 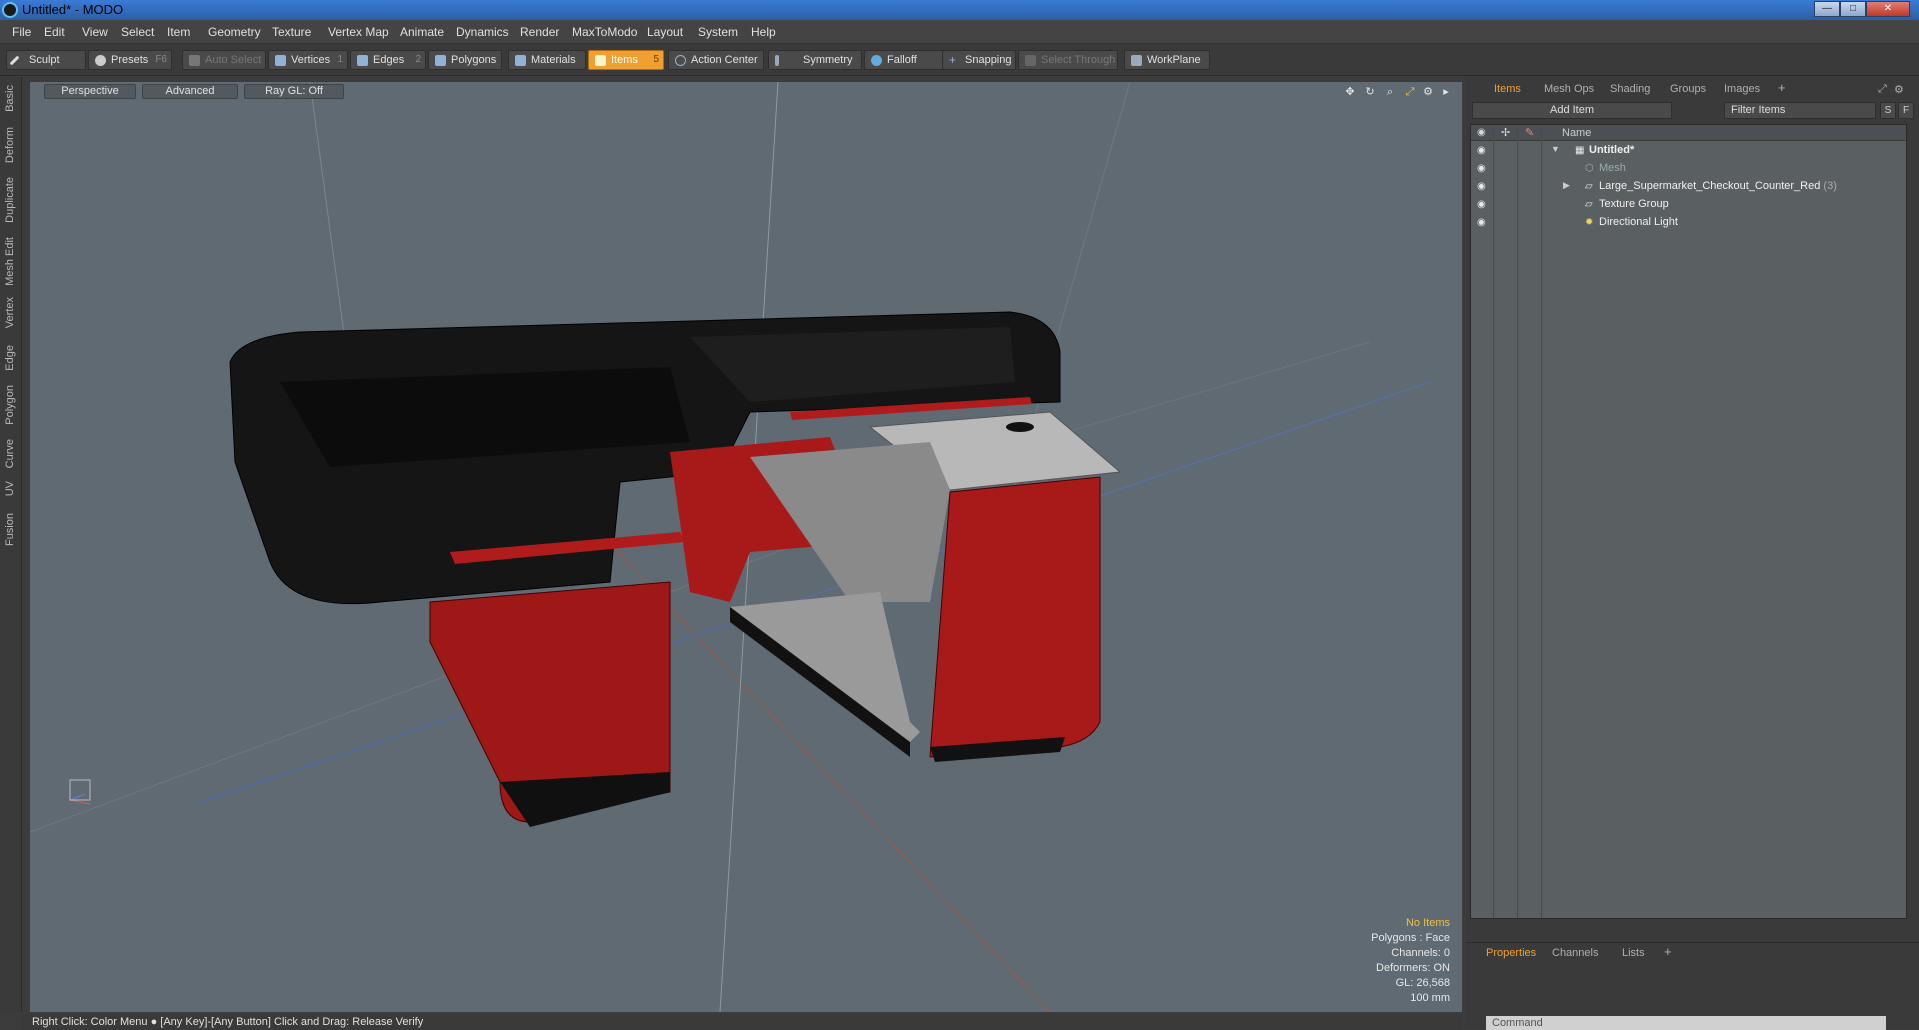 What do you see at coordinates (1507, 89) in the screenshot?
I see `tab-items: Items` at bounding box center [1507, 89].